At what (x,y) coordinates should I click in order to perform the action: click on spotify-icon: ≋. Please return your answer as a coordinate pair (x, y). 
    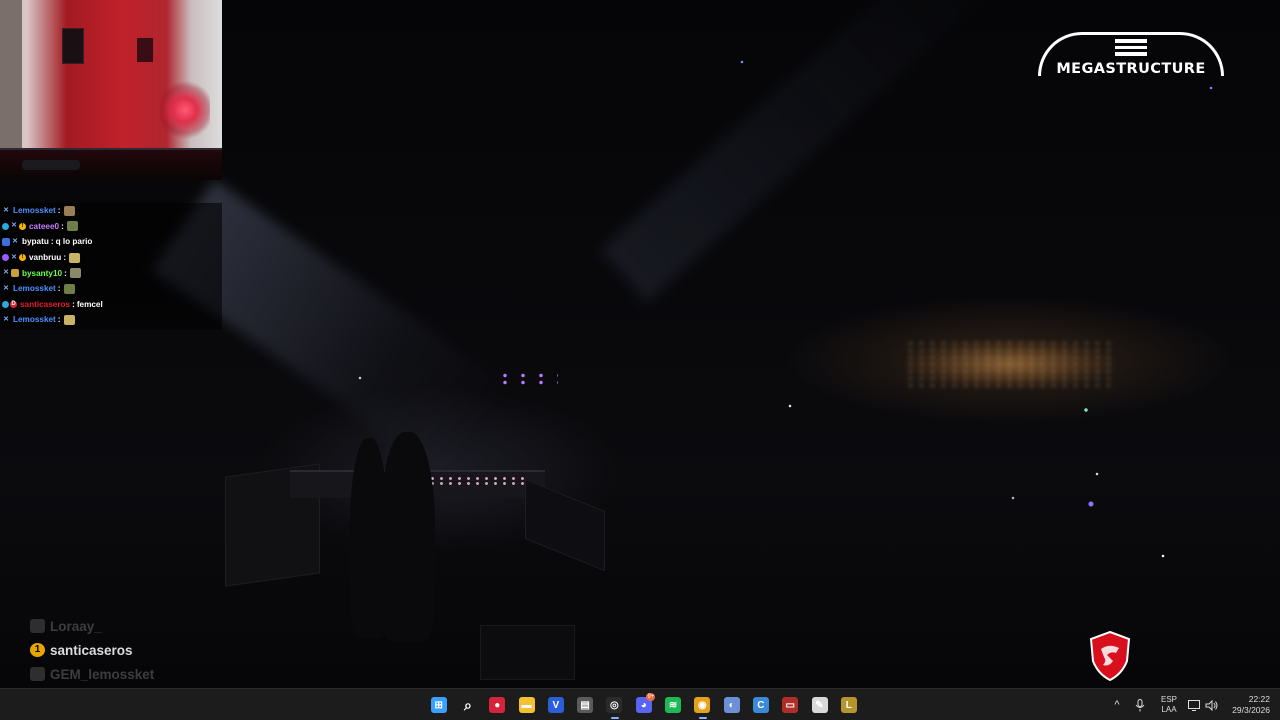
    Looking at the image, I should click on (673, 705).